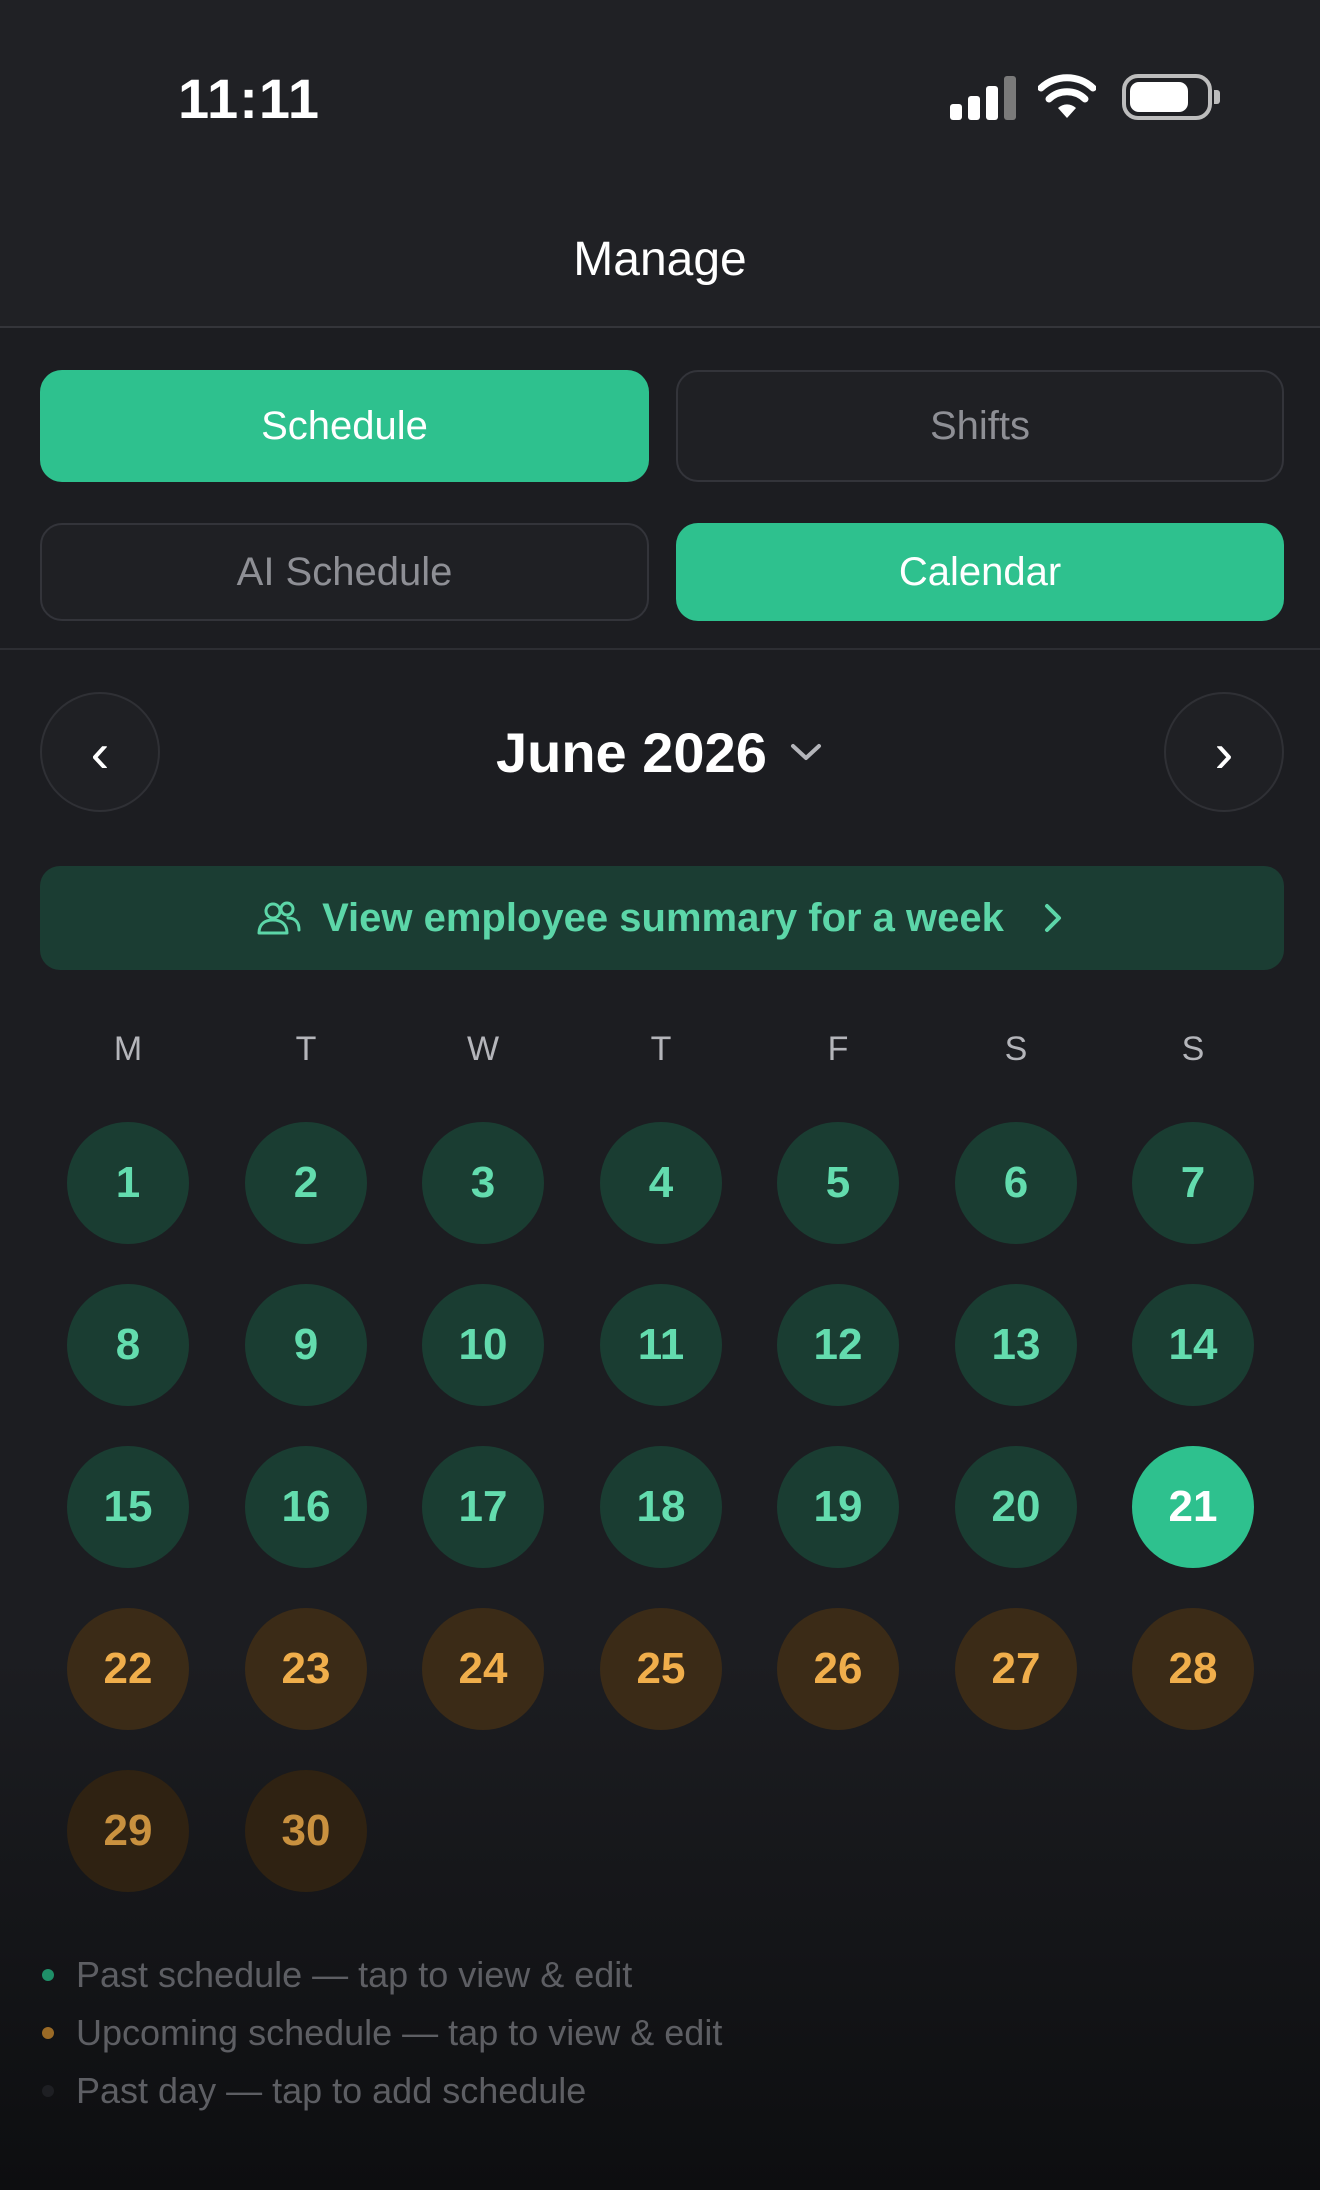 This screenshot has height=2190, width=1320. I want to click on employee-summary-button: View employee summary for a week, so click(662, 918).